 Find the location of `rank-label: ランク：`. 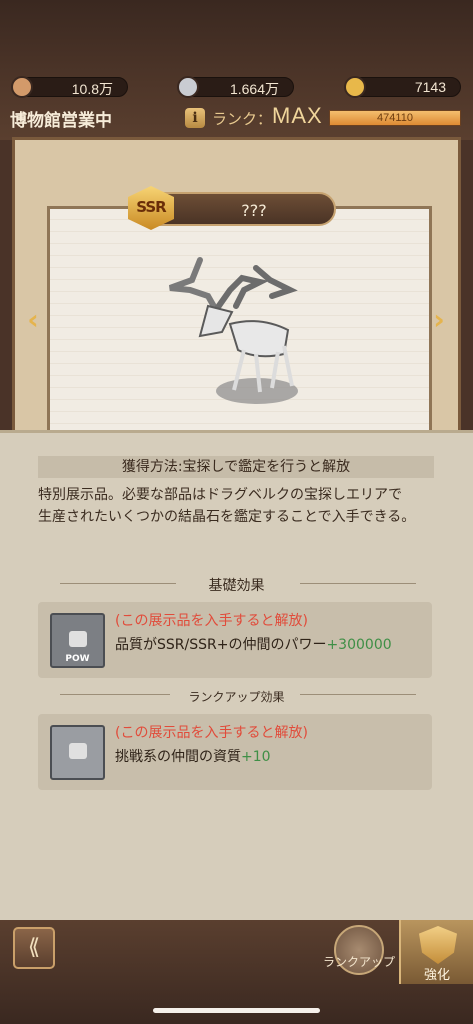

rank-label: ランク： is located at coordinates (242, 119).